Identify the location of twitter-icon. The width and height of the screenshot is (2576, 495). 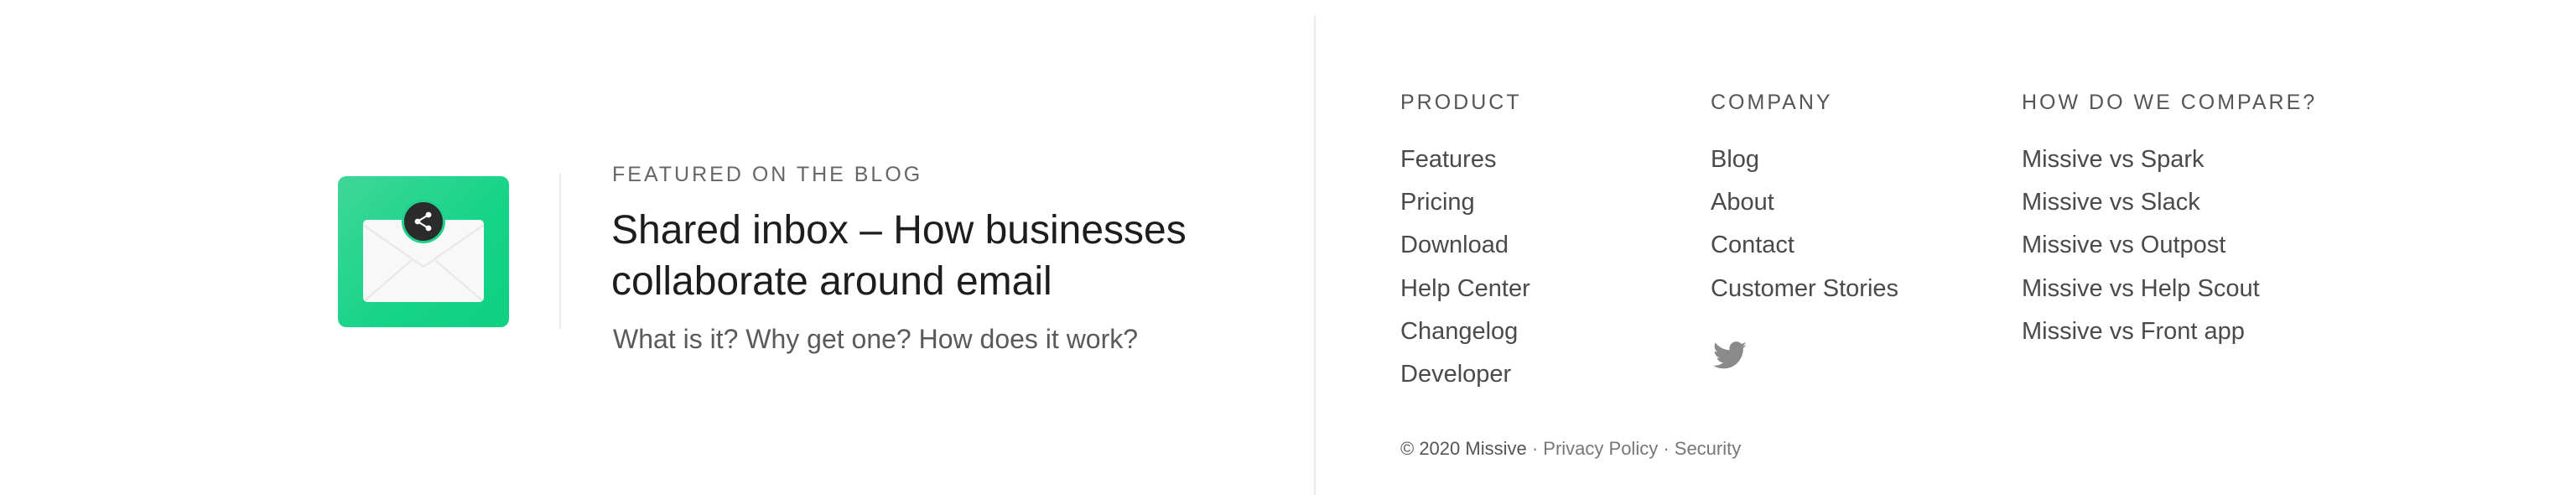
(1730, 357).